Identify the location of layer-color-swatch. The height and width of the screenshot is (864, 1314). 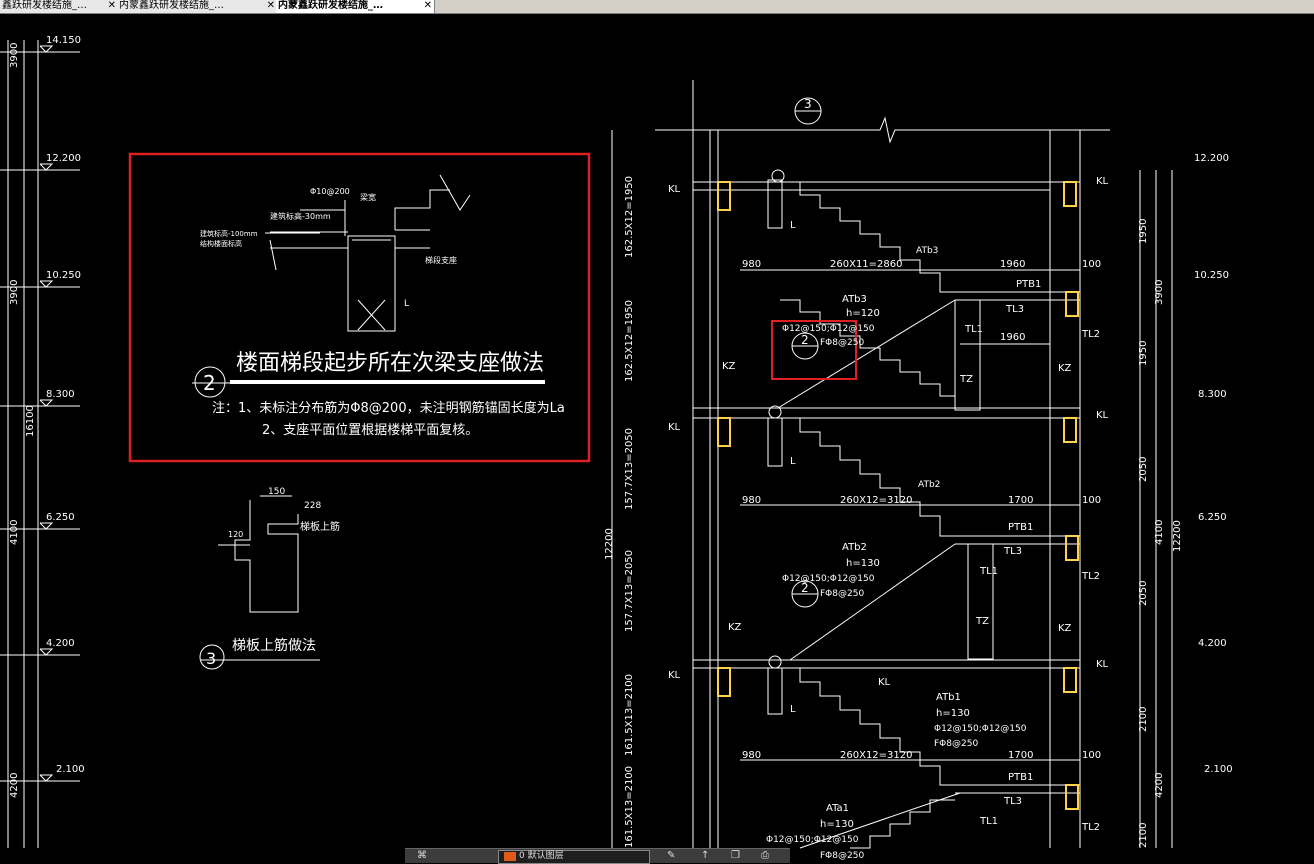
(510, 856).